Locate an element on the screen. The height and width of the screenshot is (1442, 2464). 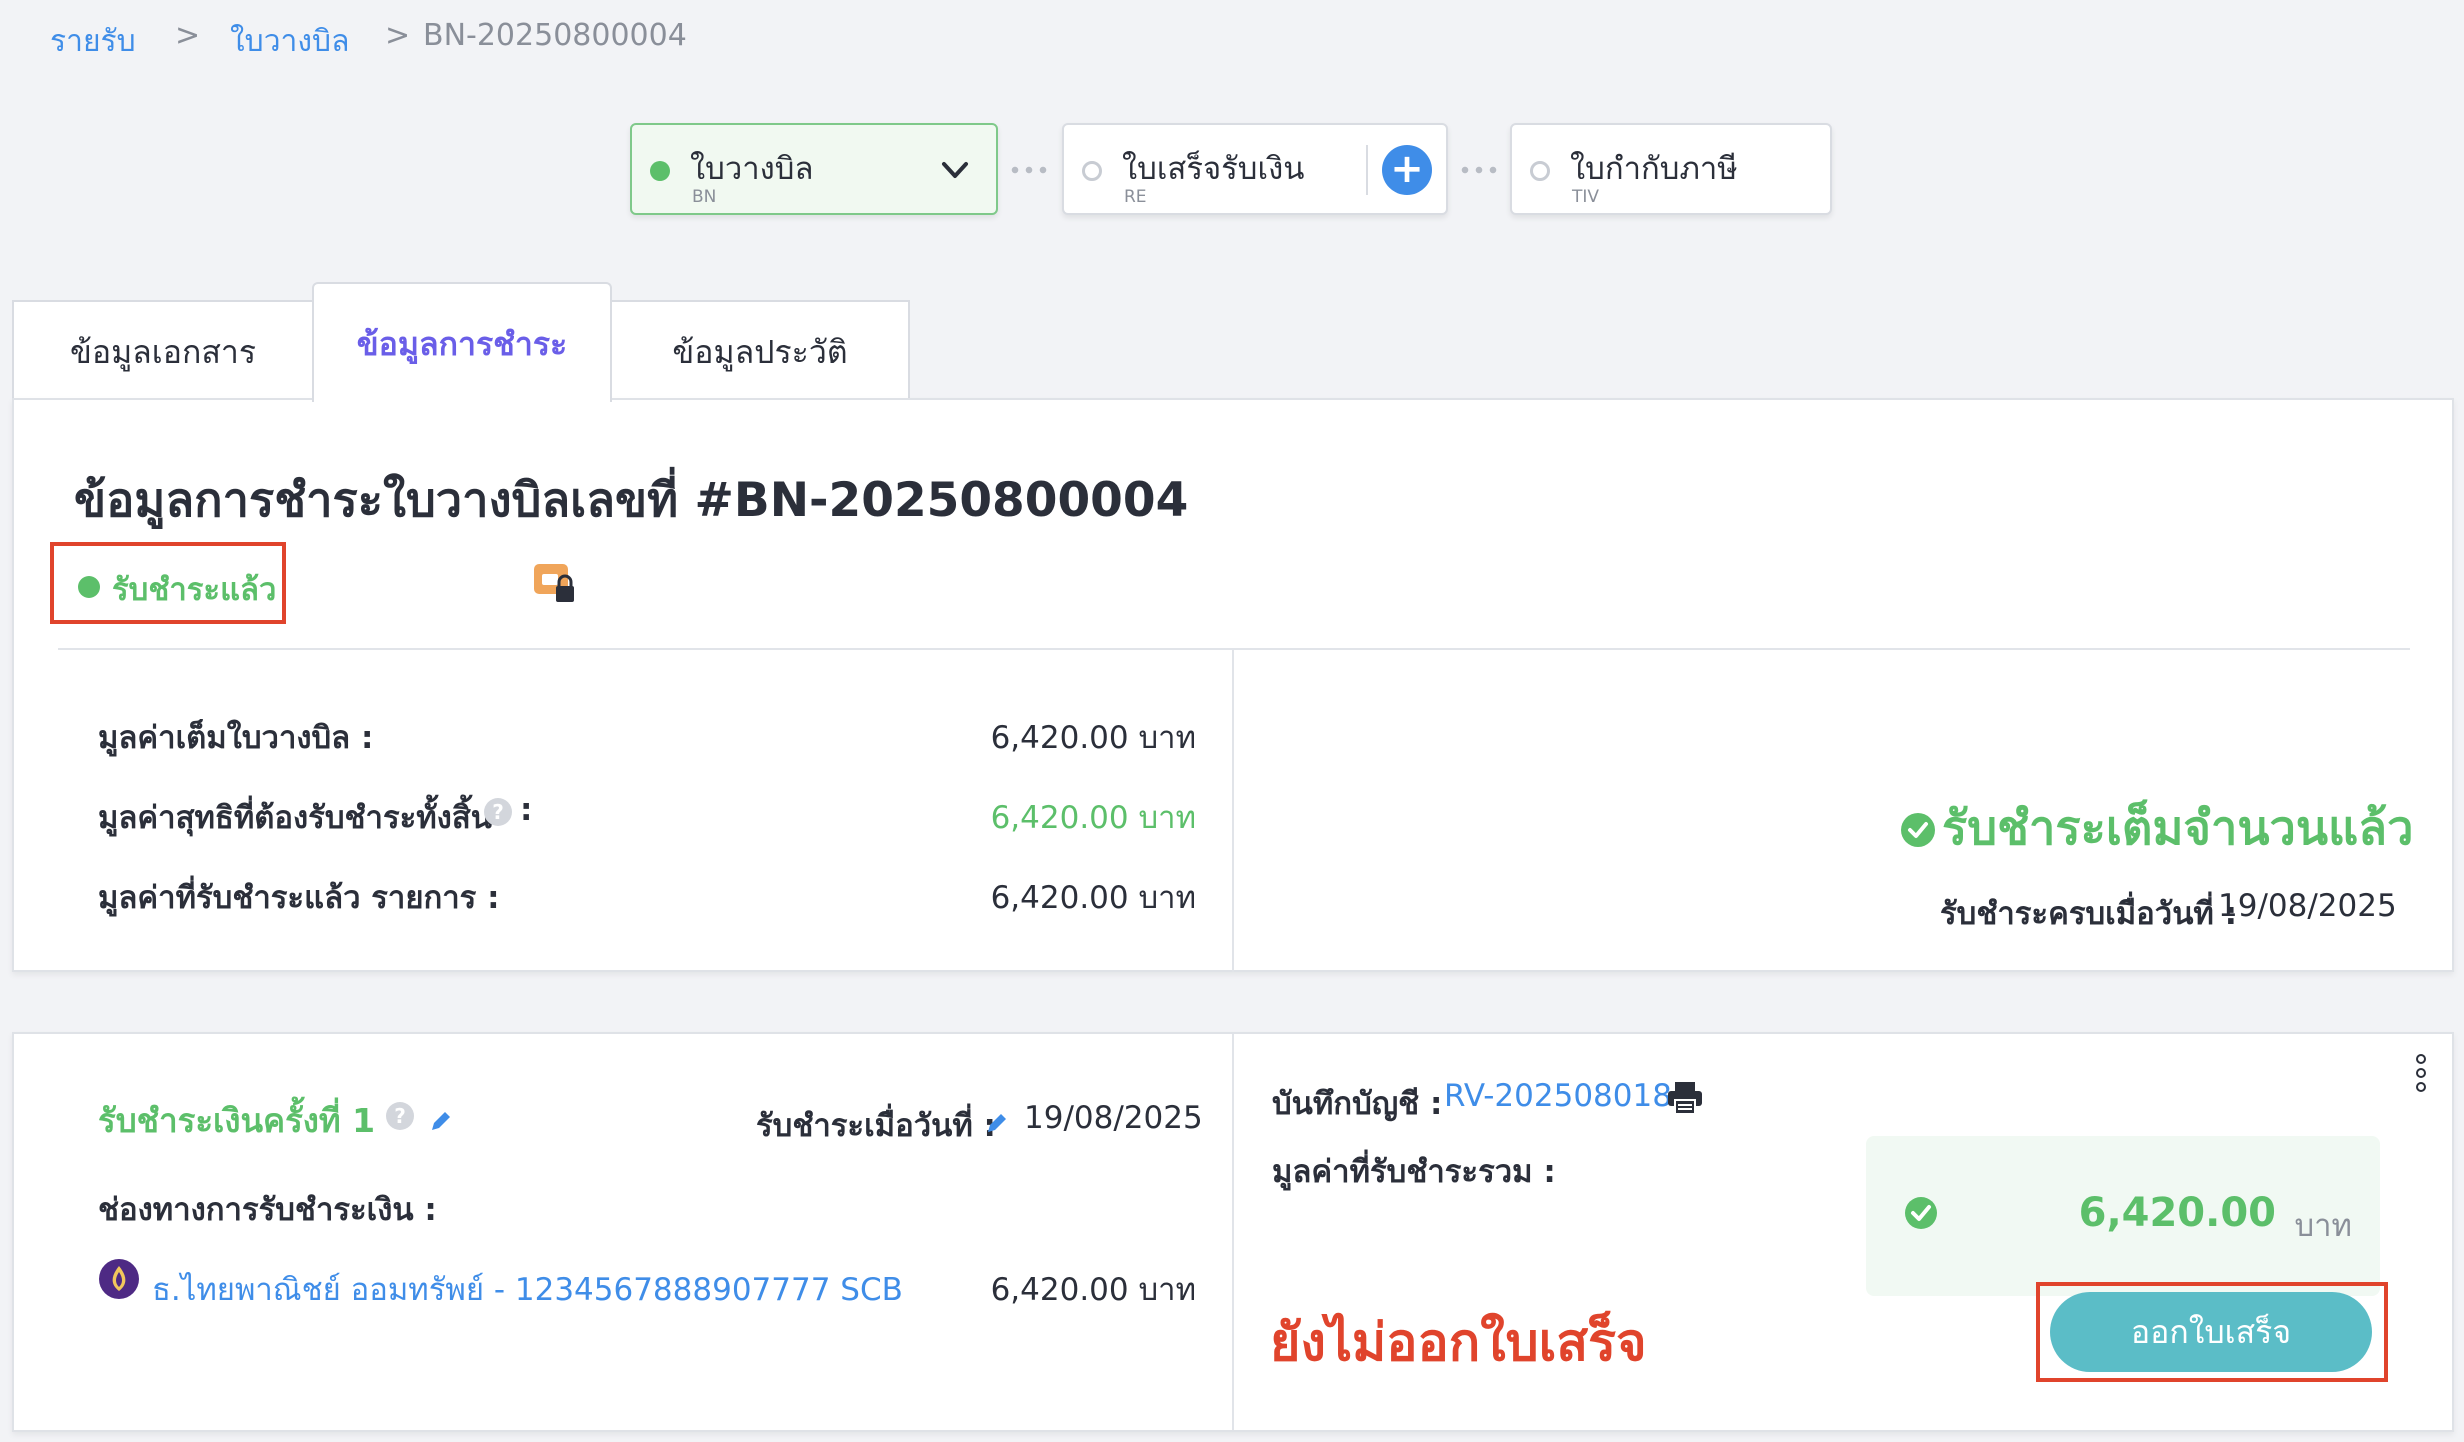
workflow-step-receipt: ใบเสร็จรับเงิน RE + is located at coordinates (1255, 169).